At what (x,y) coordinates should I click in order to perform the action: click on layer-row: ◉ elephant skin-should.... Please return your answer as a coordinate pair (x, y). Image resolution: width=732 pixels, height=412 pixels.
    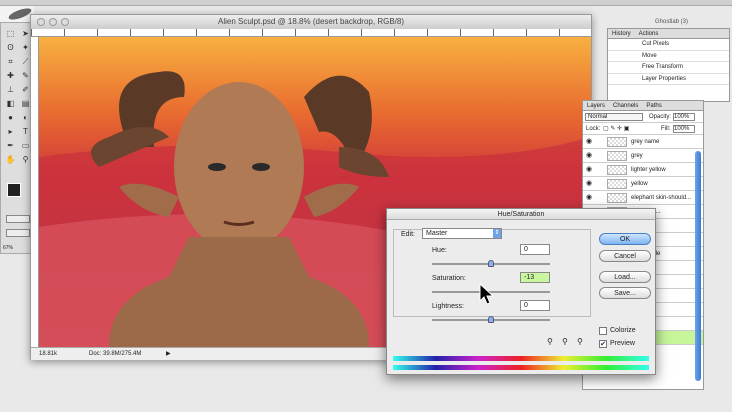
    Looking at the image, I should click on (643, 198).